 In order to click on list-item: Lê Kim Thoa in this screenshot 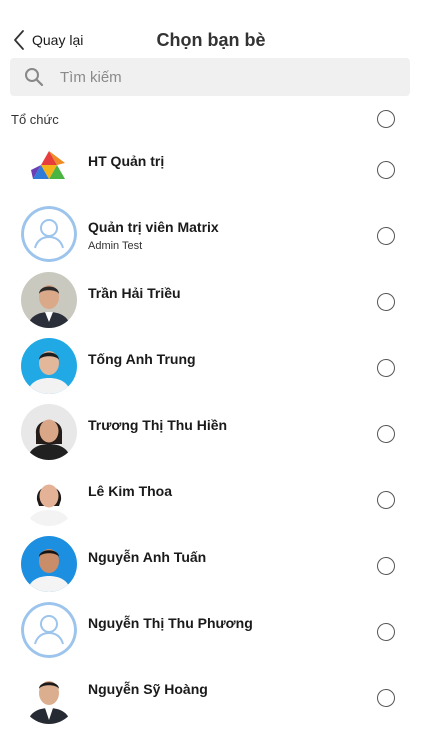, I will do `click(211, 503)`.